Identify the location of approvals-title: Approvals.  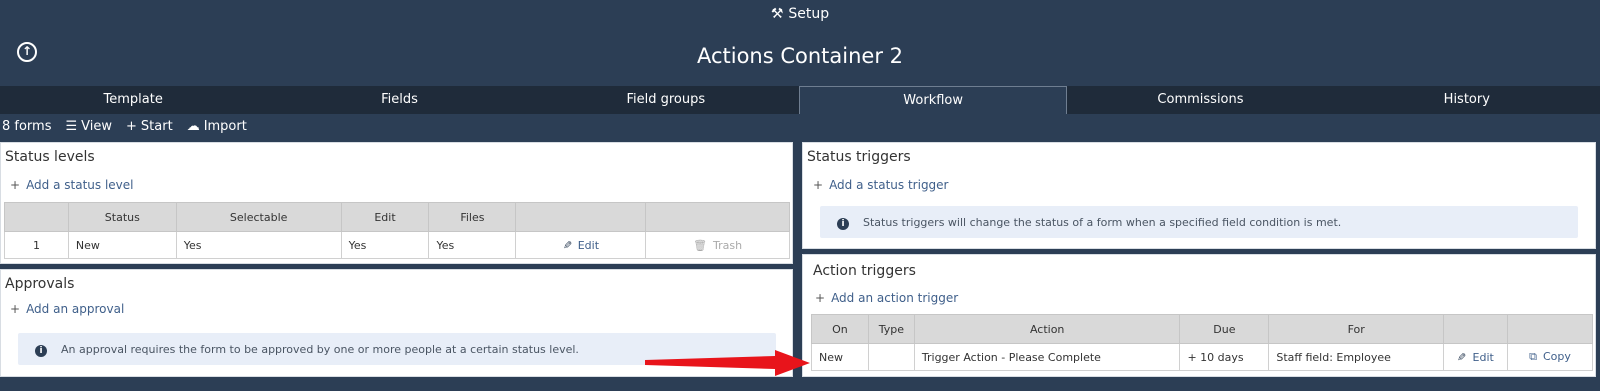
(40, 284).